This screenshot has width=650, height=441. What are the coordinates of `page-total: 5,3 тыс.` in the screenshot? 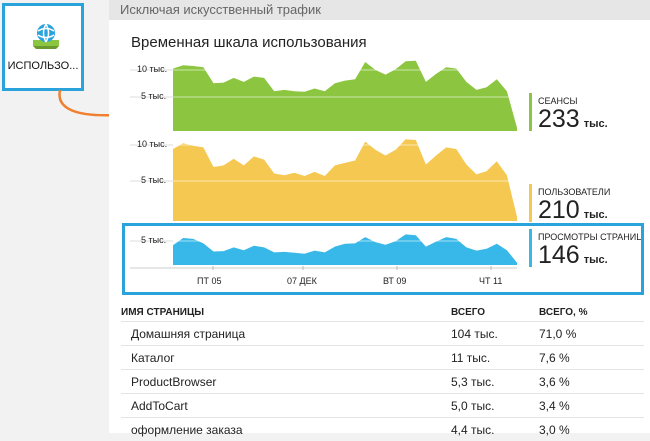 It's located at (495, 382).